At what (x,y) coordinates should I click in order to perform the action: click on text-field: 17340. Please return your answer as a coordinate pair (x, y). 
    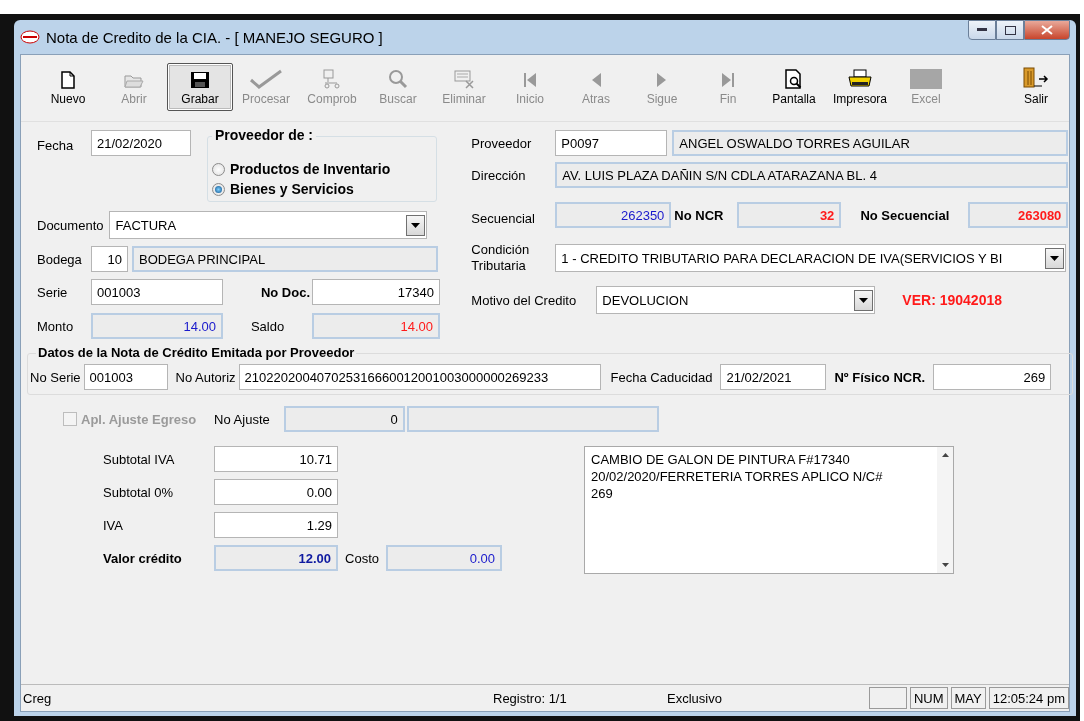
    Looking at the image, I should click on (376, 292).